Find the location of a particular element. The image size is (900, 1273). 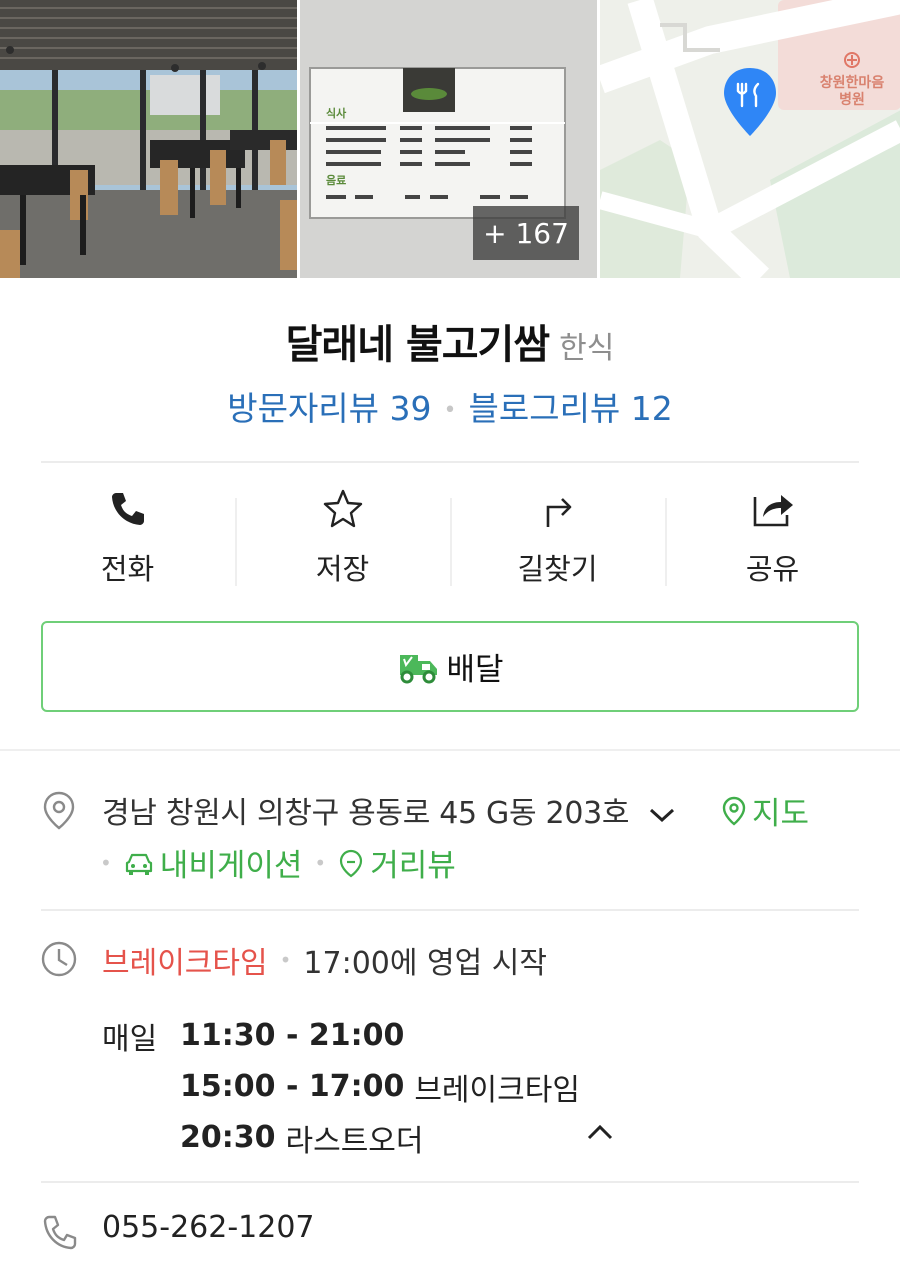

business-status: 브레이크타임 is located at coordinates (185, 963).